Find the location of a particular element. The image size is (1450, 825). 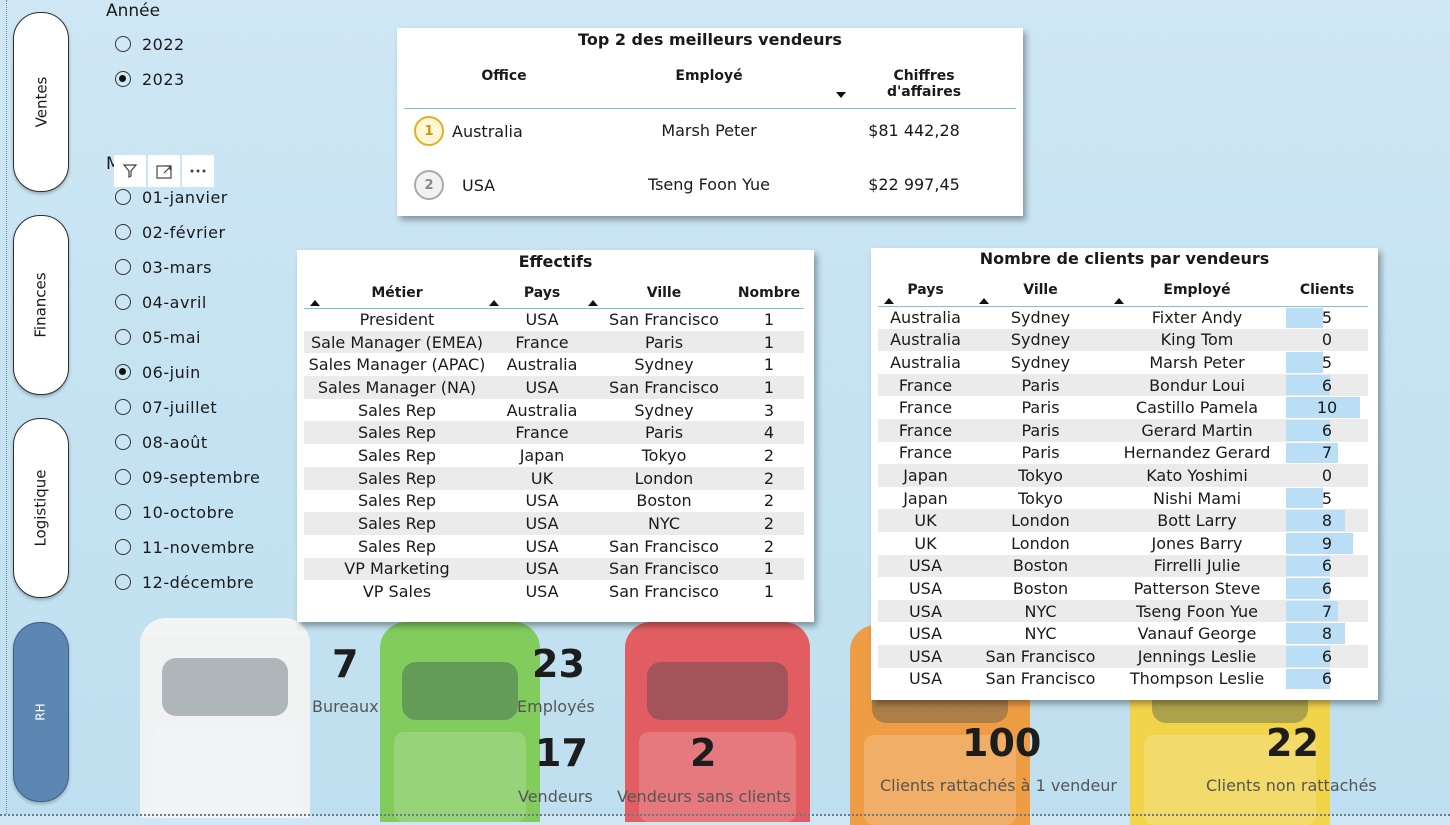

clients-col-ville: Ville is located at coordinates (1040, 290).